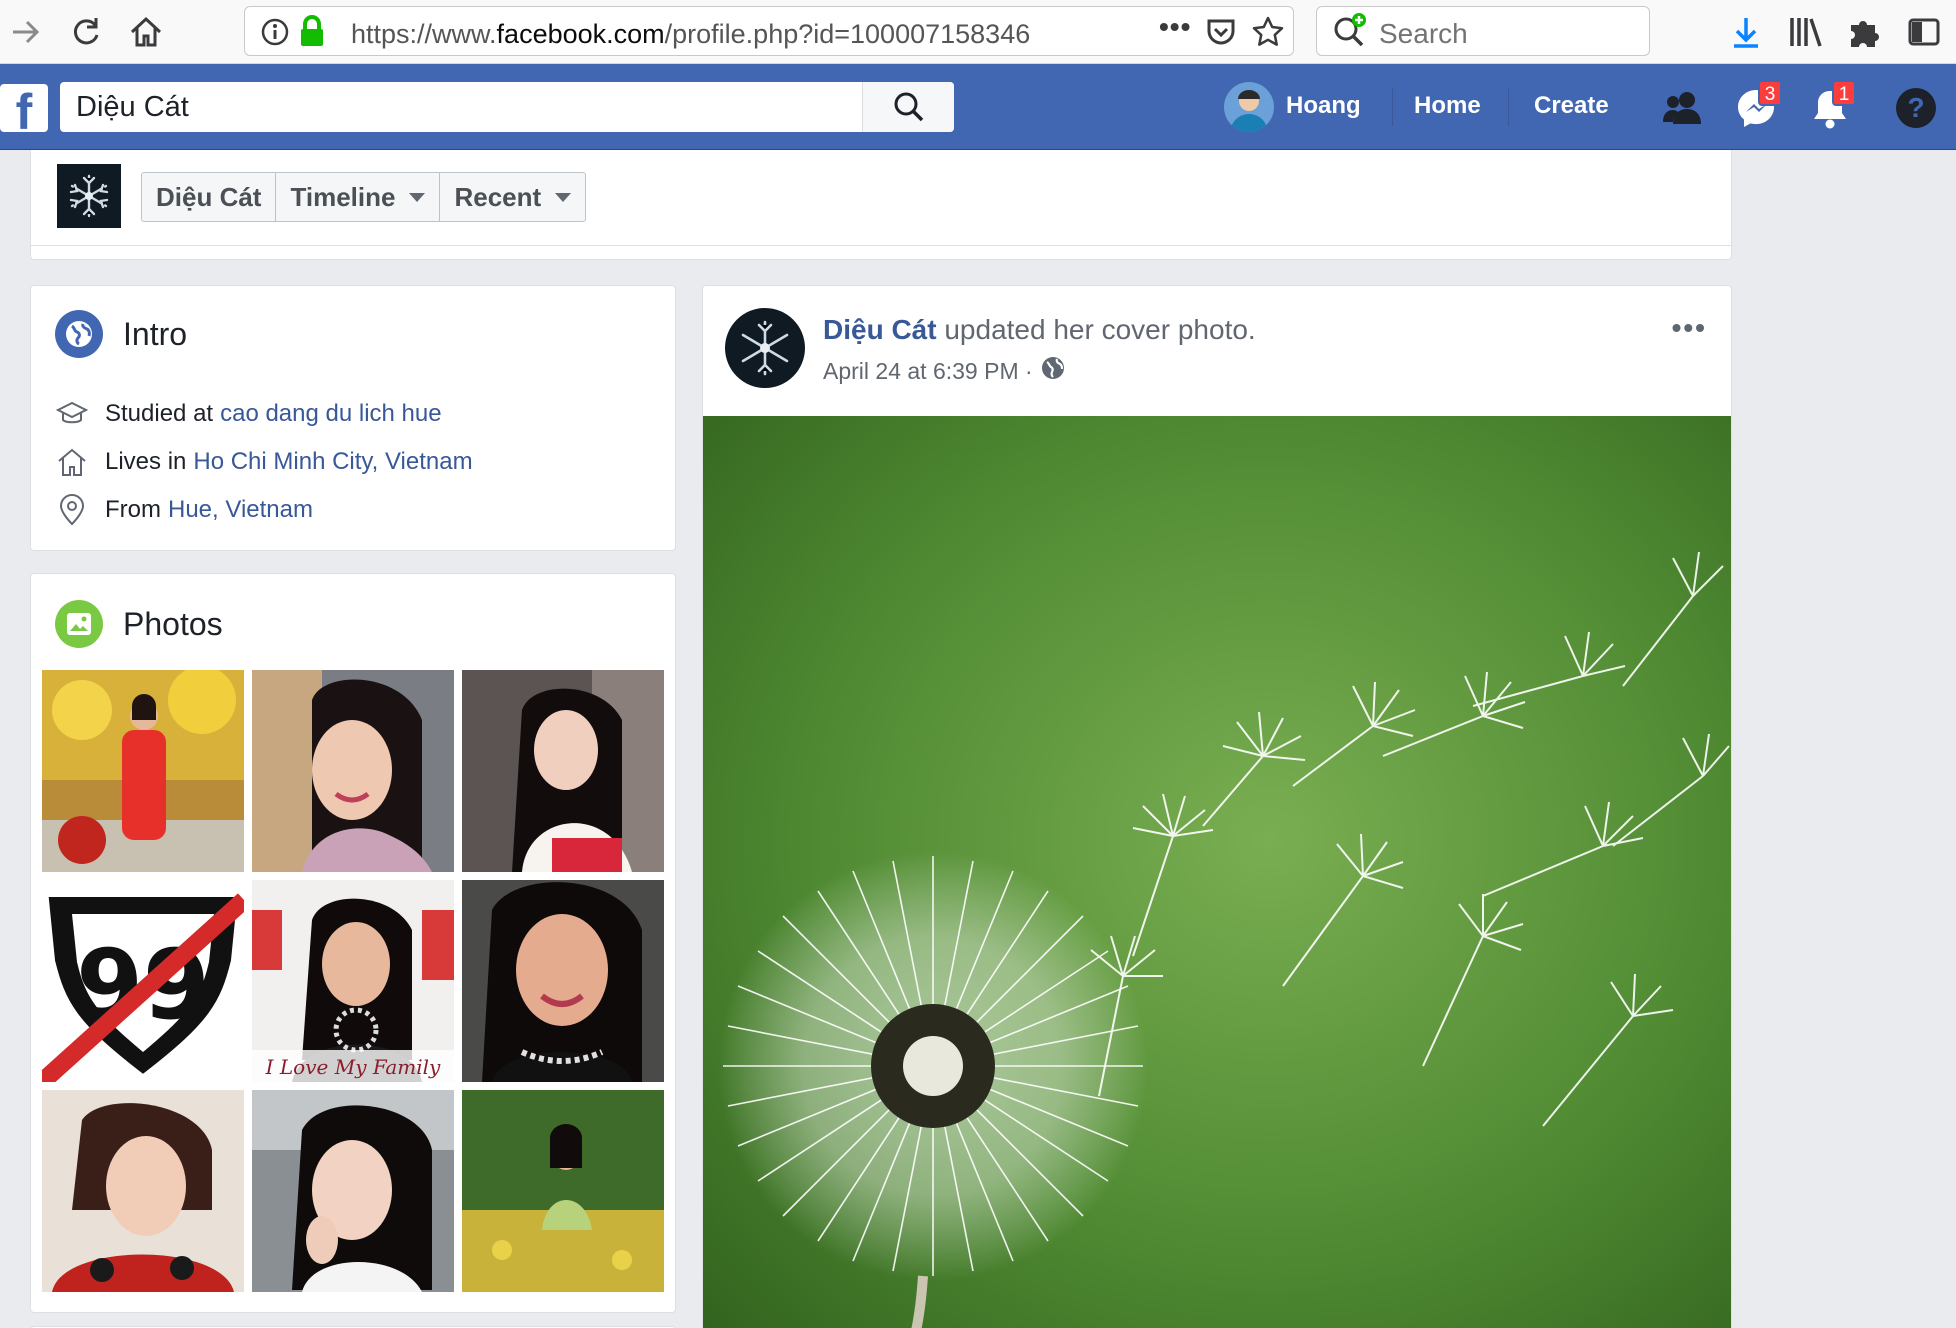 The image size is (1956, 1328). I want to click on intro-education-row: Studied at cao dang du lich hue, so click(248, 414).